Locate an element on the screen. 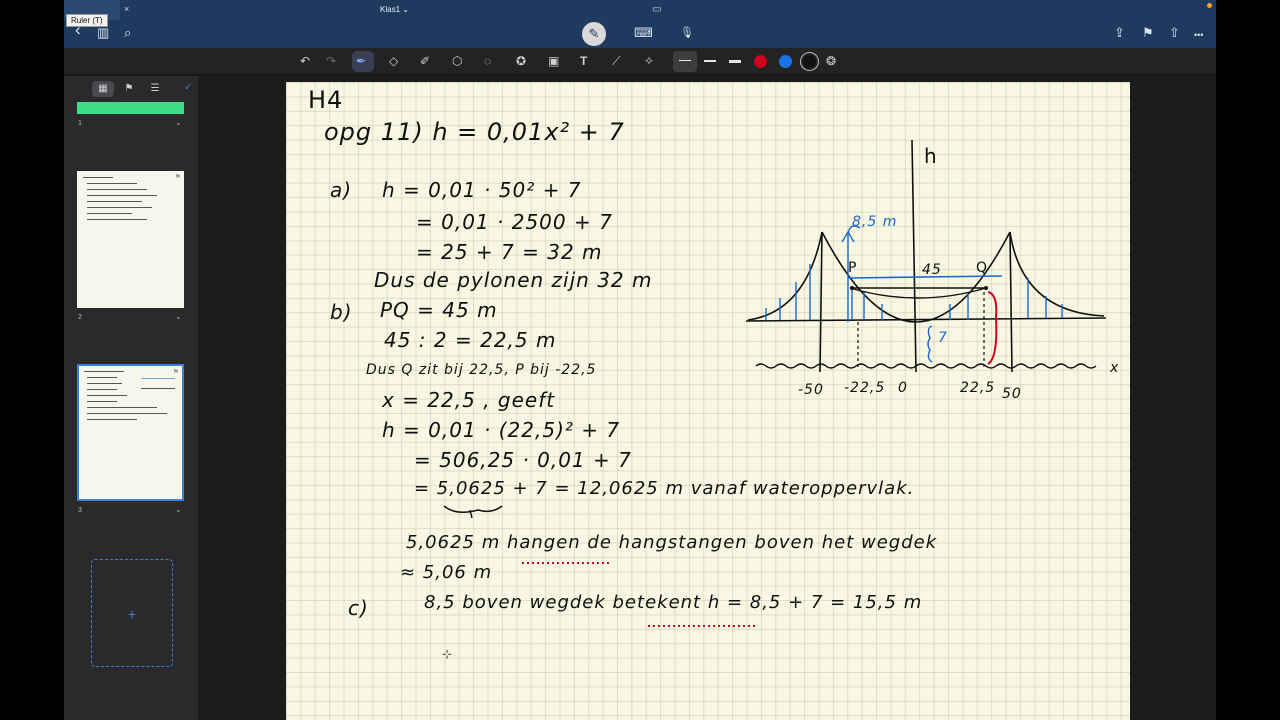 This screenshot has height=720, width=1280. sidebar-toggle-icon: ▥ is located at coordinates (103, 33).